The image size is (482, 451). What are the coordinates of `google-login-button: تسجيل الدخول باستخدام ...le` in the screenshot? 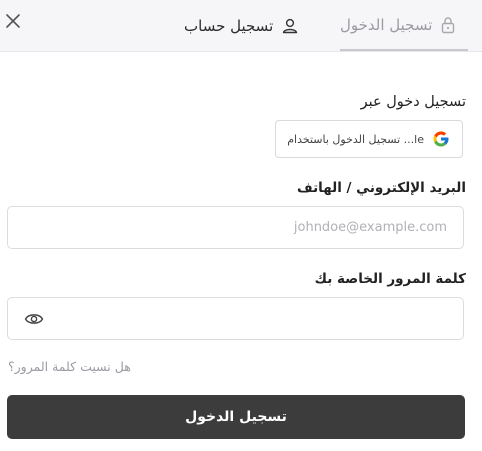 It's located at (369, 139).